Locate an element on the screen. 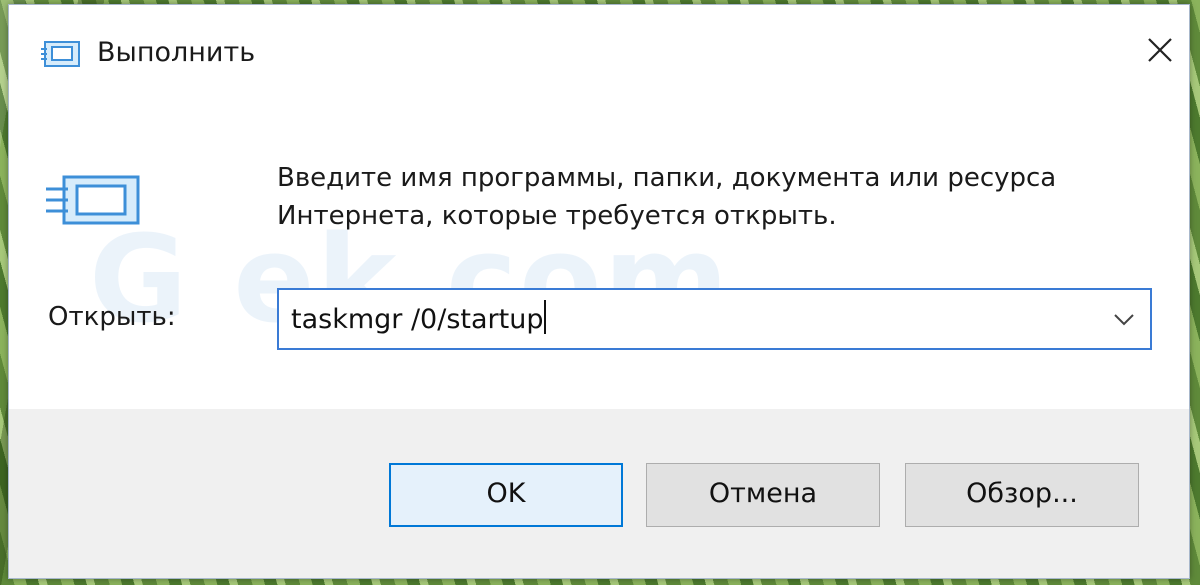 This screenshot has height=585, width=1200. open-input: taskmgr /0/startup is located at coordinates (419, 317).